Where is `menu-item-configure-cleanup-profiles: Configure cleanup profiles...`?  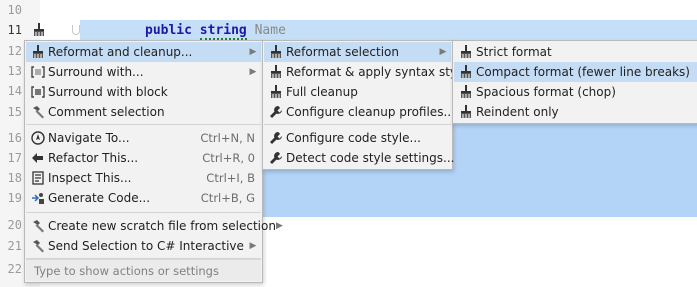 menu-item-configure-cleanup-profiles: Configure cleanup profiles... is located at coordinates (359, 112).